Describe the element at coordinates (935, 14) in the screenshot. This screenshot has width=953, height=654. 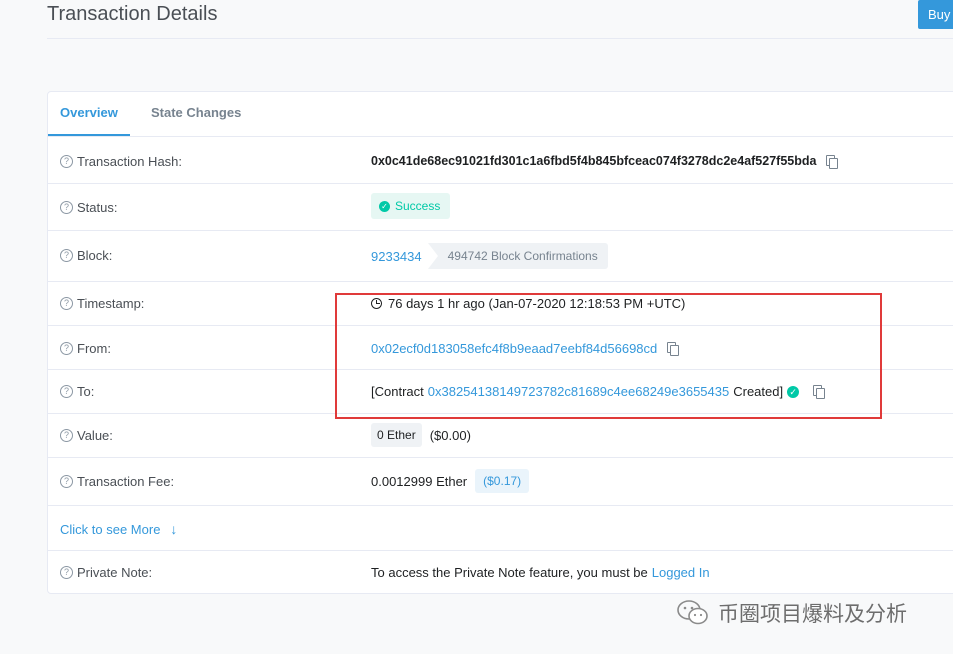
I see `buy-button: Buy` at that location.